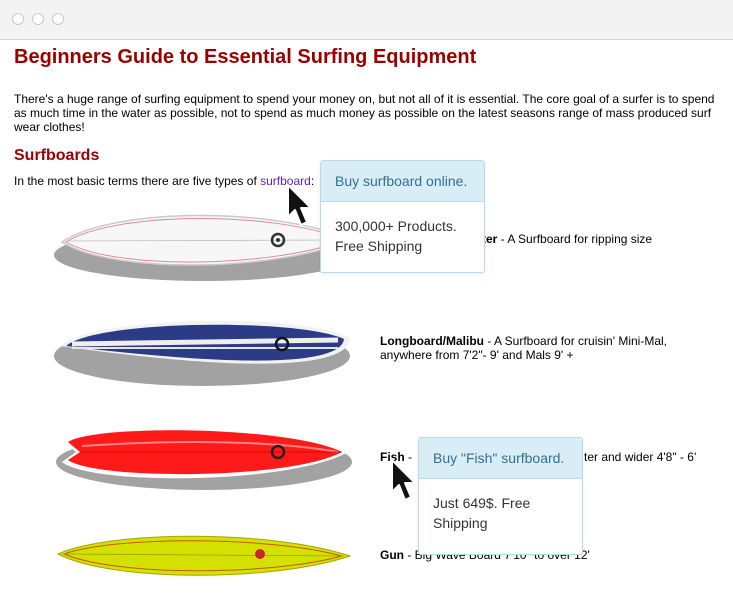 The image size is (733, 600). I want to click on longboard-text-line2: anywhere from 7'2"- 9' and Mals 9' +, so click(477, 355).